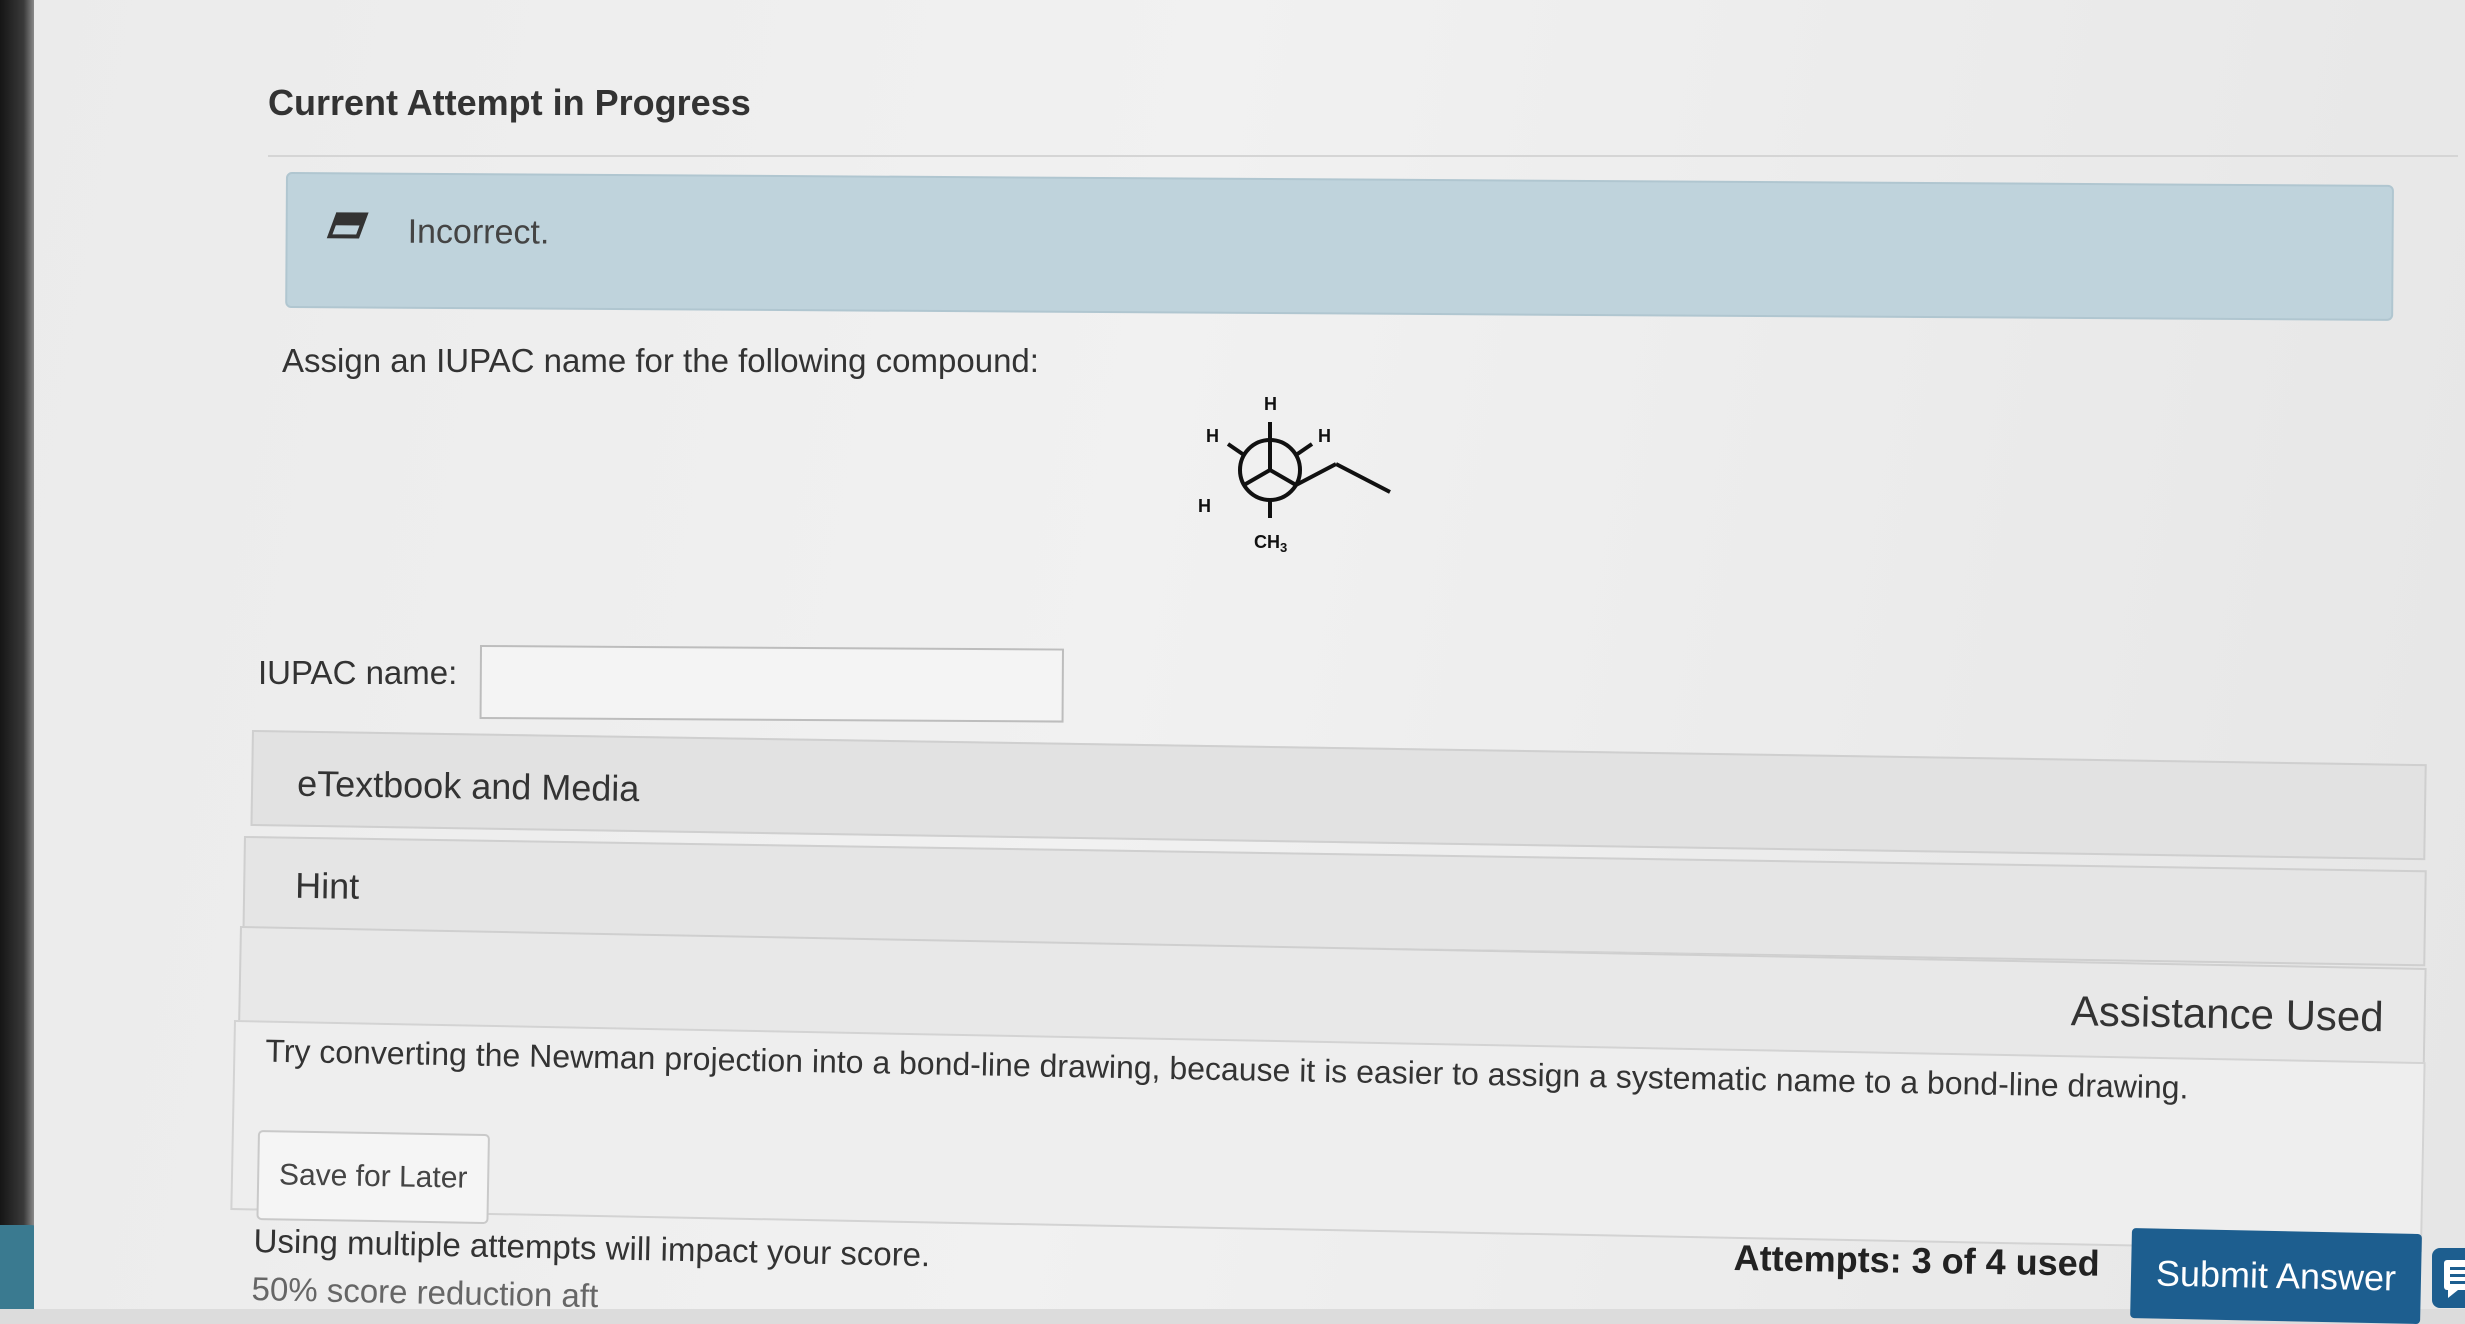  What do you see at coordinates (1283, 547) in the screenshot?
I see `atom-label-subscript: 3` at bounding box center [1283, 547].